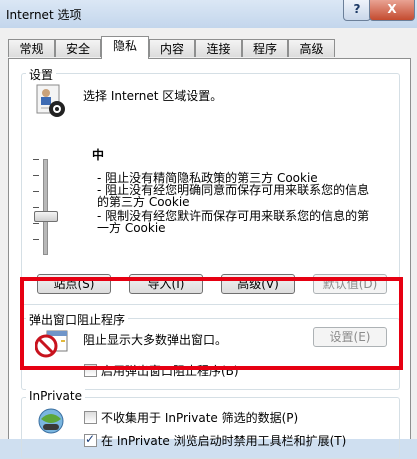 The width and height of the screenshot is (417, 459). What do you see at coordinates (200, 418) in the screenshot?
I see `inprivate-filter-label: 不收集用于 InPrivate 筛选的数据(P)` at bounding box center [200, 418].